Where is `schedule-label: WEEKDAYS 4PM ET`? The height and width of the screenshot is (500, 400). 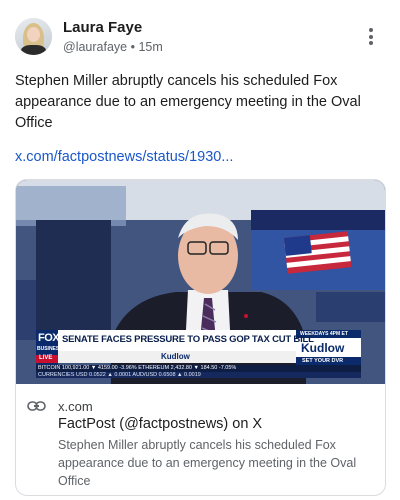
schedule-label: WEEKDAYS 4PM ET is located at coordinates (324, 334).